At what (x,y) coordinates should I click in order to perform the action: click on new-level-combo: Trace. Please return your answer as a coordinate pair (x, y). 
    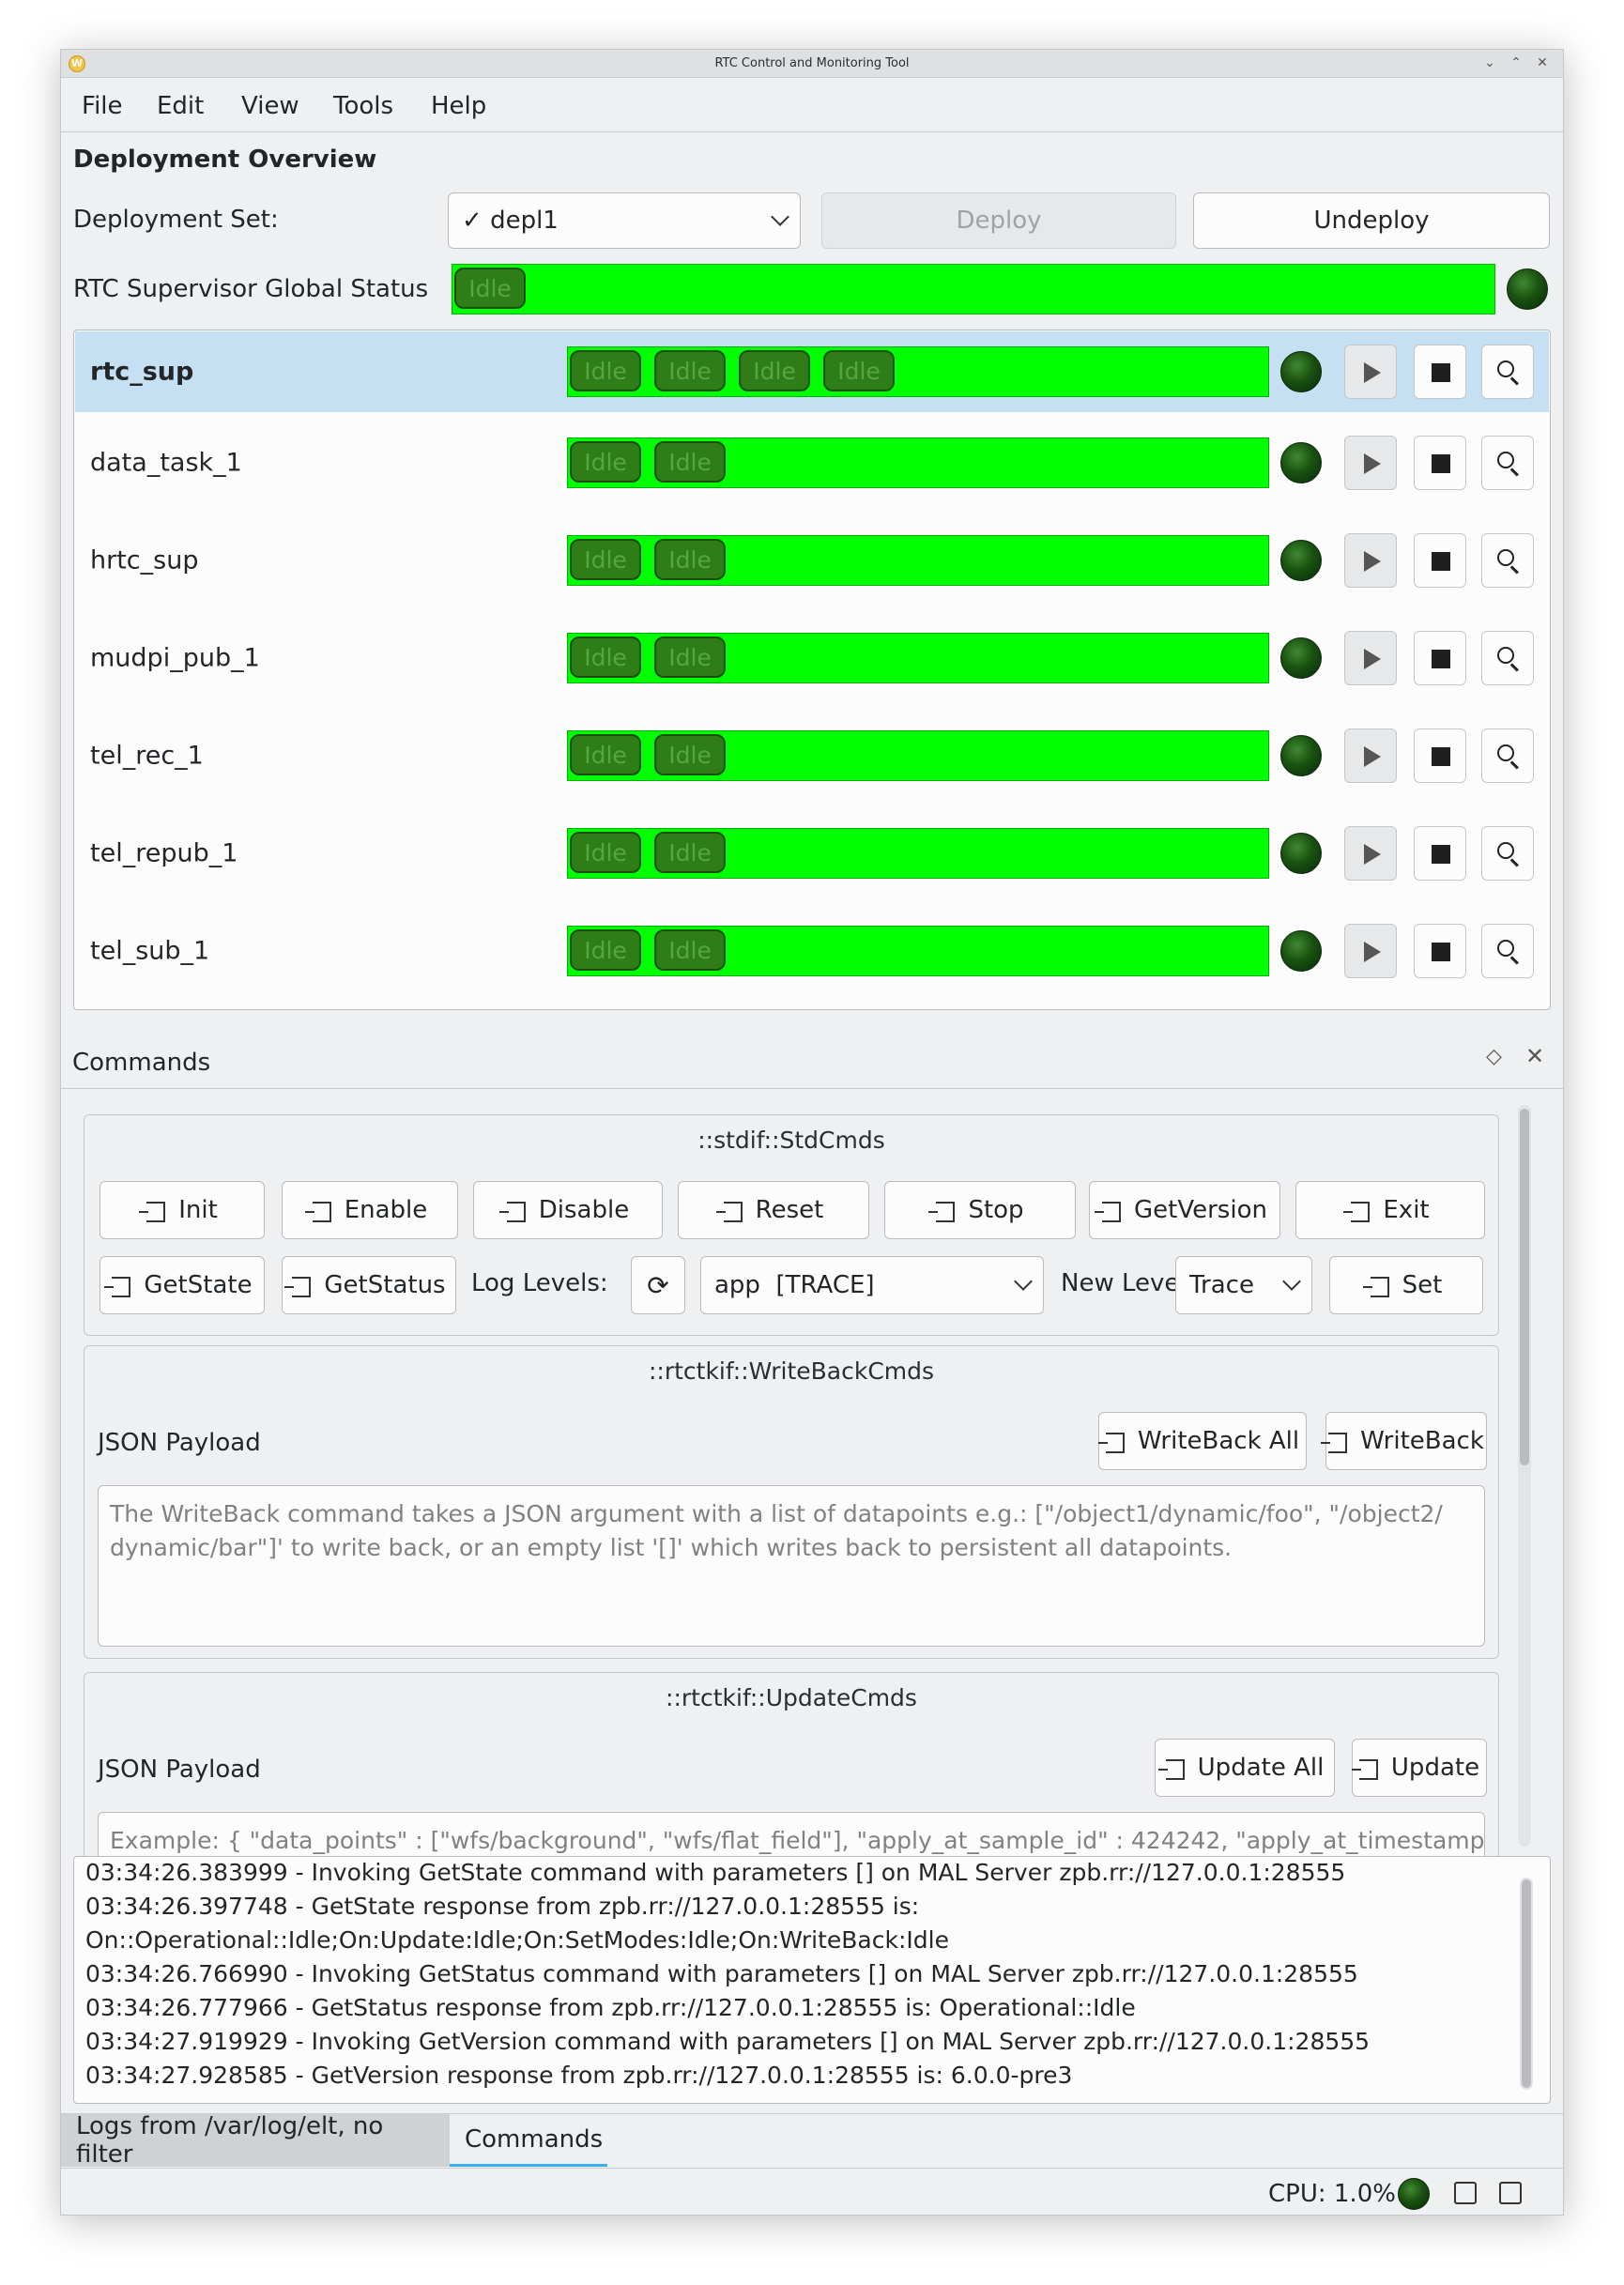
    Looking at the image, I should click on (1244, 1285).